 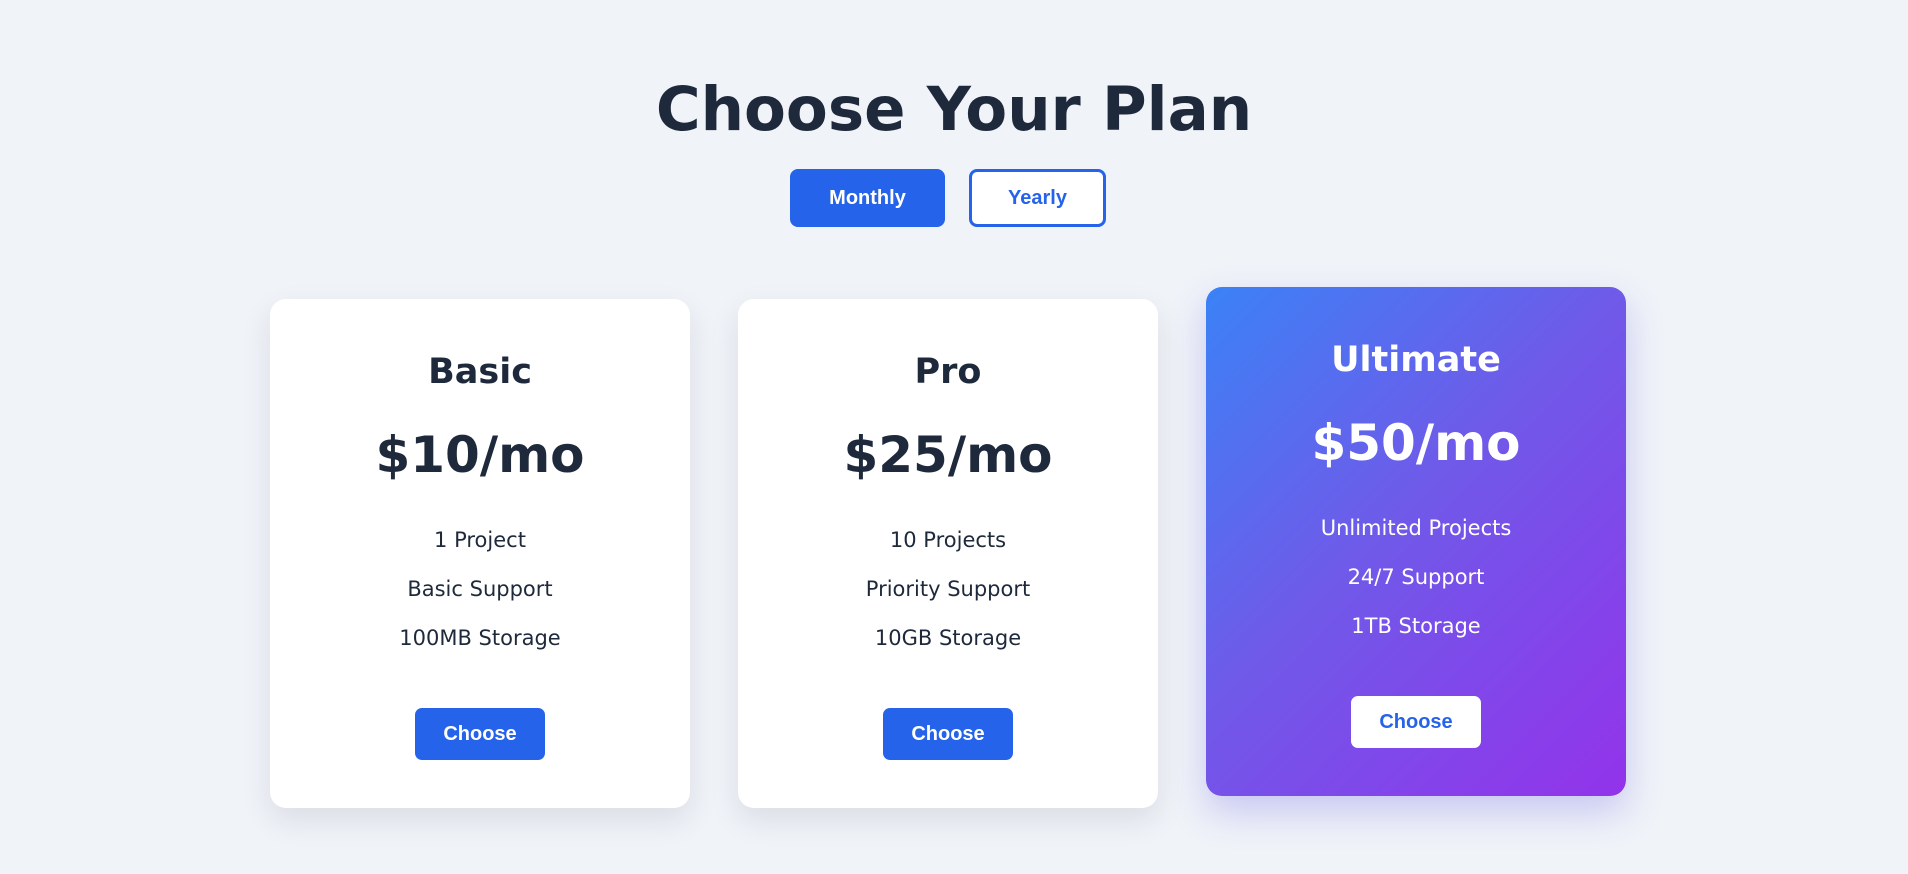 What do you see at coordinates (1416, 722) in the screenshot?
I see `choose-ultimate-button: Choose` at bounding box center [1416, 722].